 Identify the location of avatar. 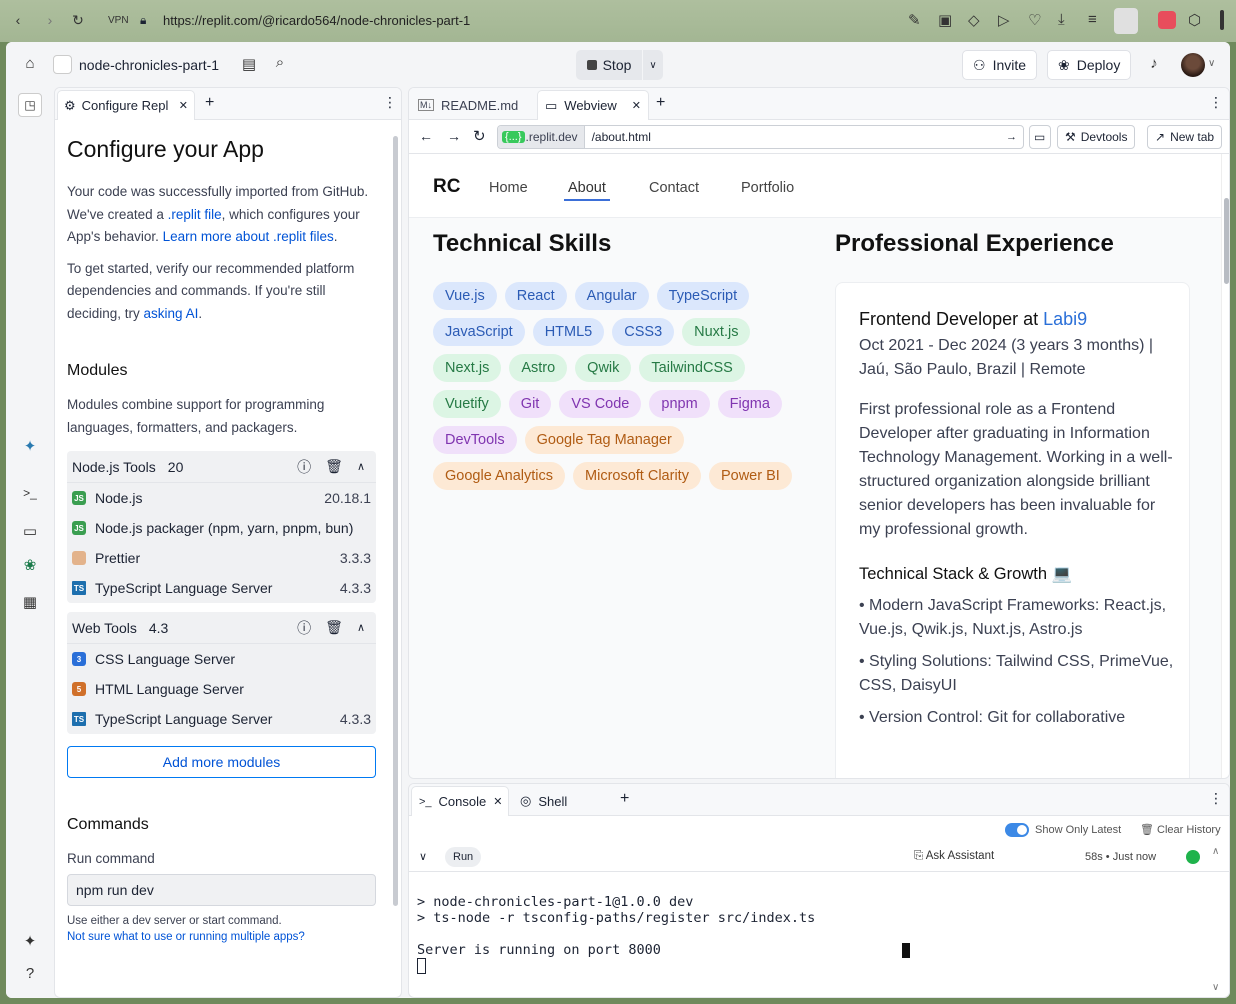
(1193, 65).